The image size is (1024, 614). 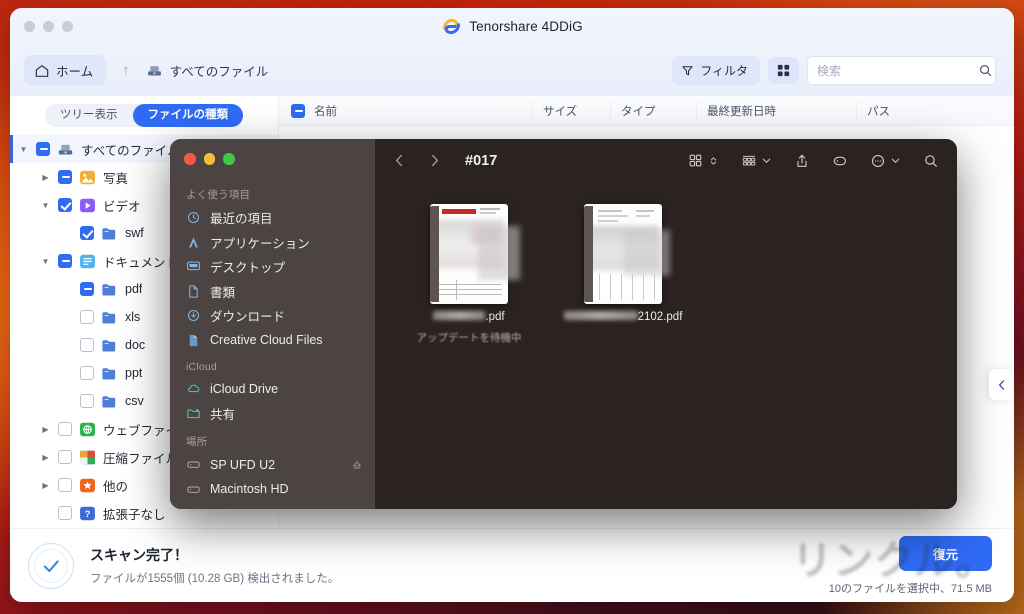 I want to click on column-header: 最終更新日時, so click(x=776, y=110).